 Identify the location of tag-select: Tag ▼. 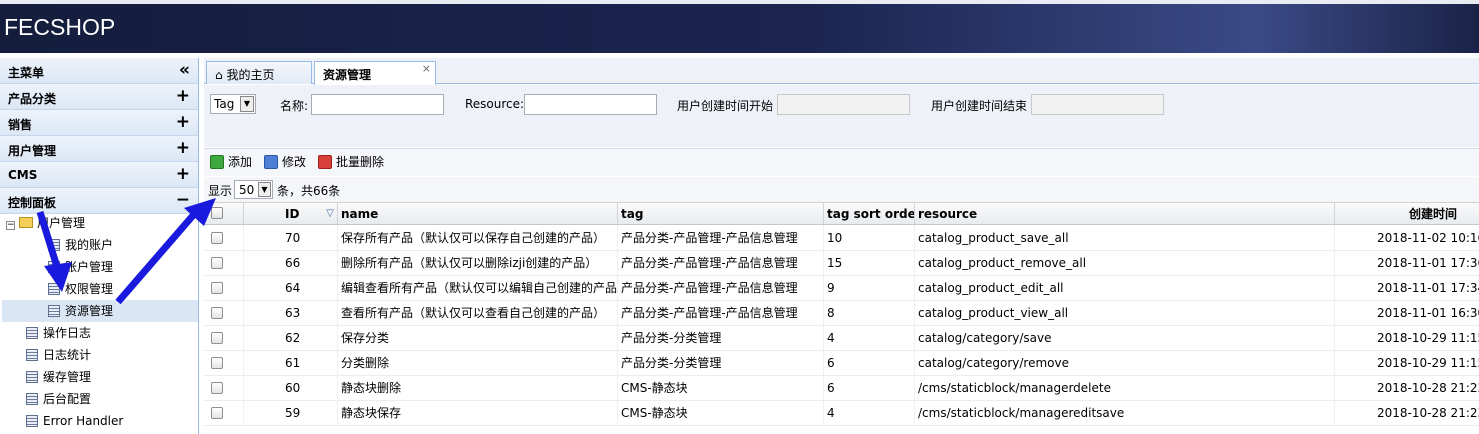
(233, 104).